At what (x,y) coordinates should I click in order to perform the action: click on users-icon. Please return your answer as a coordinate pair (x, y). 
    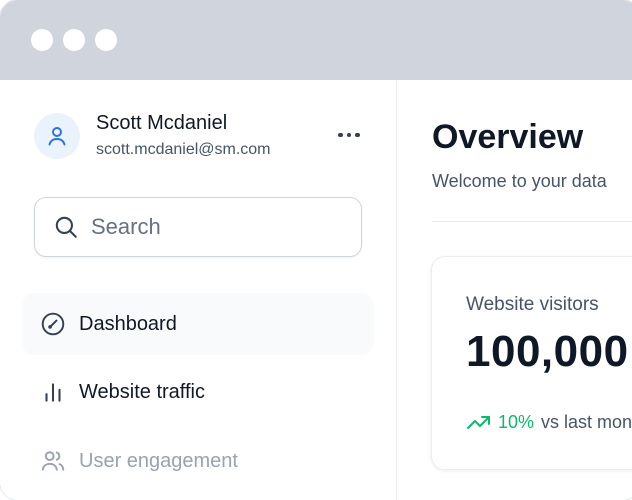
    Looking at the image, I should click on (53, 461).